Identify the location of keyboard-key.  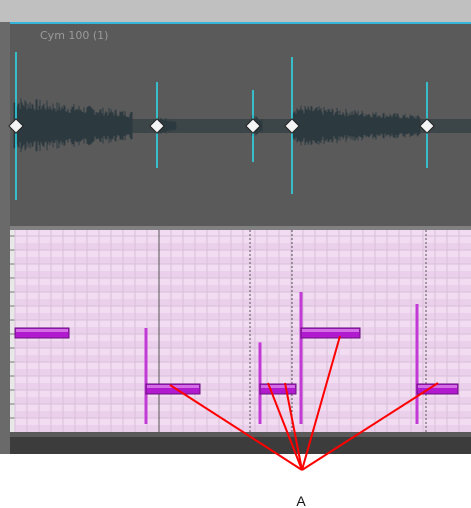
(12, 331).